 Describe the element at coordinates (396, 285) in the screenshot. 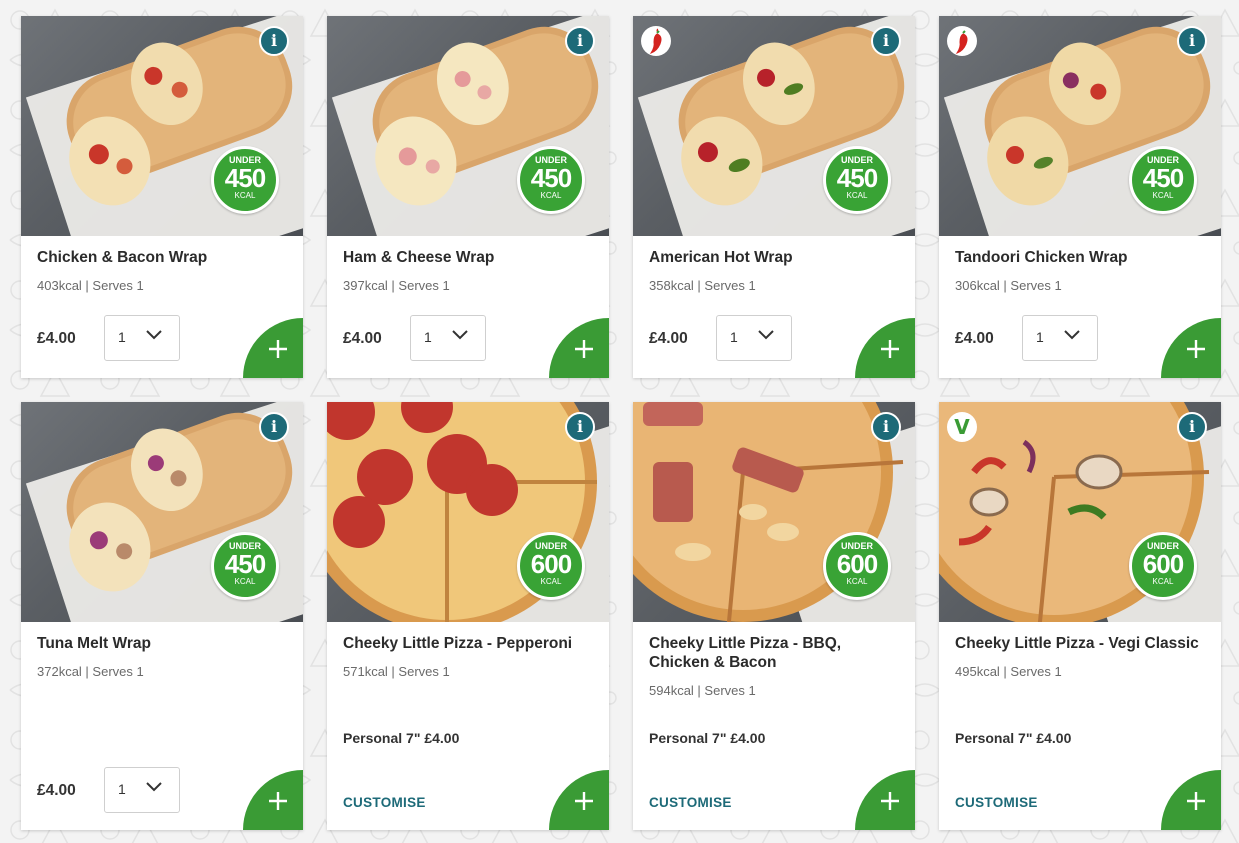

I see `product-meta: 397kcal | Serves 1` at that location.